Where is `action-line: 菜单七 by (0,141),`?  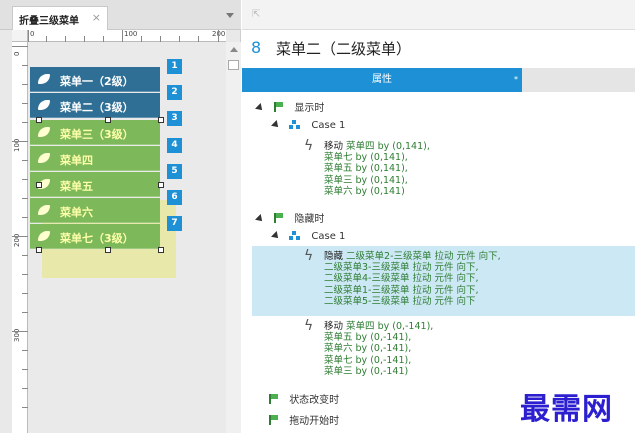 action-line: 菜单七 by (0,141), is located at coordinates (366, 158).